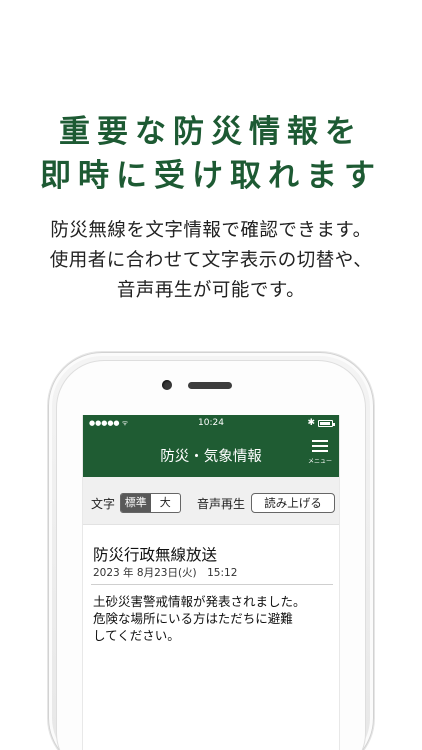  What do you see at coordinates (167, 385) in the screenshot?
I see `front-camera` at bounding box center [167, 385].